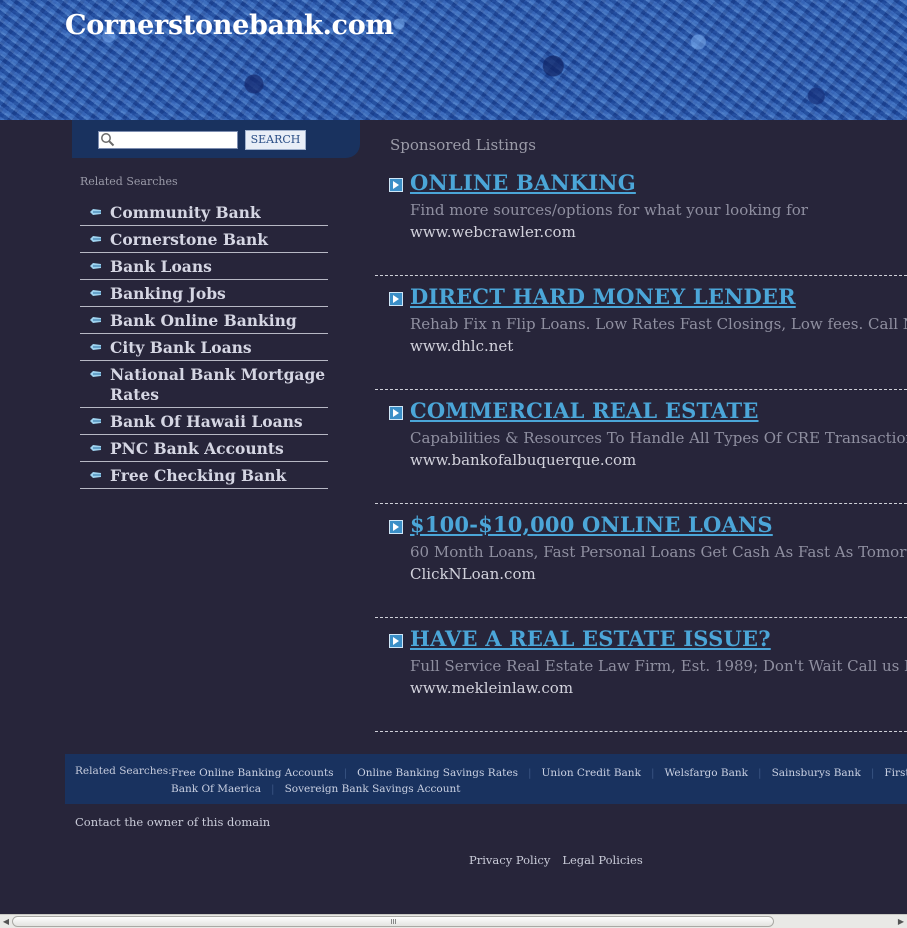  I want to click on privacy-policy-link: Privacy Policy, so click(509, 860).